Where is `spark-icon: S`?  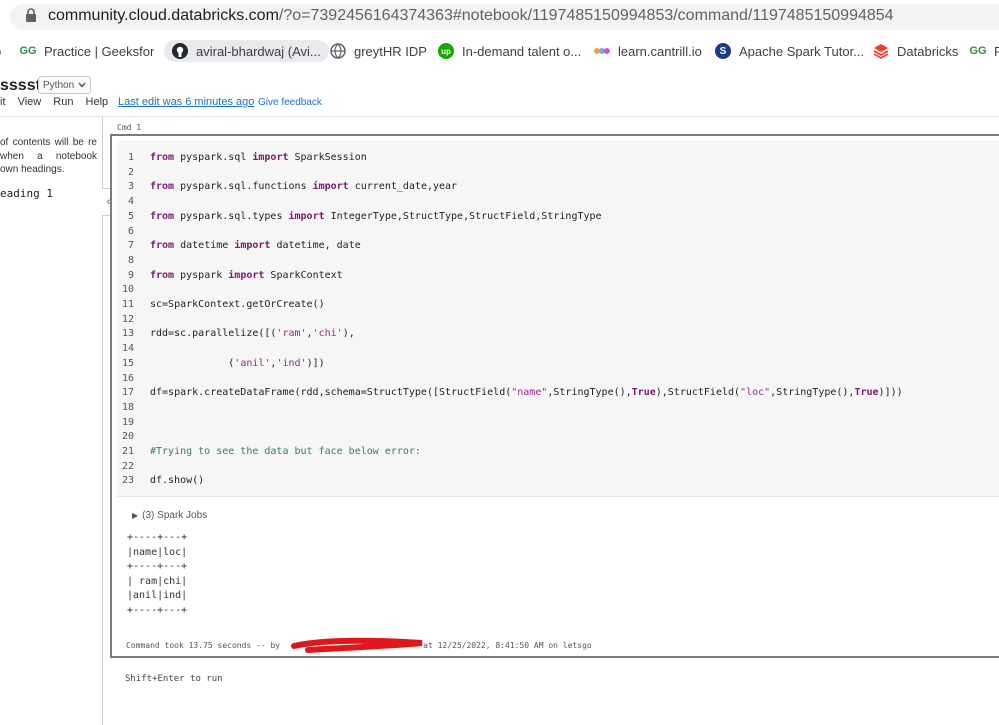 spark-icon: S is located at coordinates (723, 51).